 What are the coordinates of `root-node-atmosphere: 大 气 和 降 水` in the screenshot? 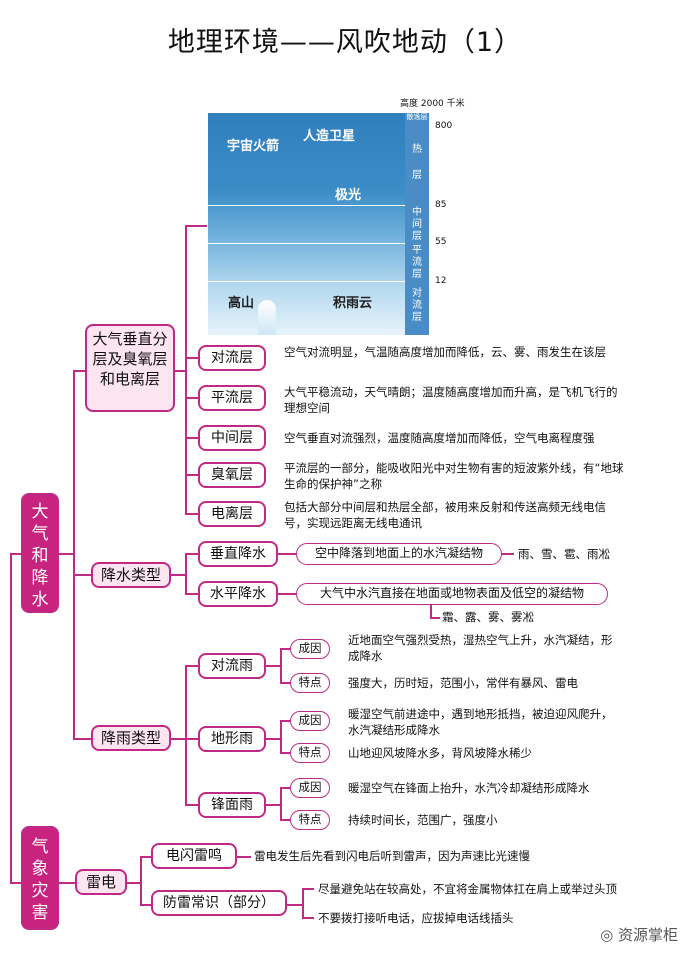 It's located at (40, 553).